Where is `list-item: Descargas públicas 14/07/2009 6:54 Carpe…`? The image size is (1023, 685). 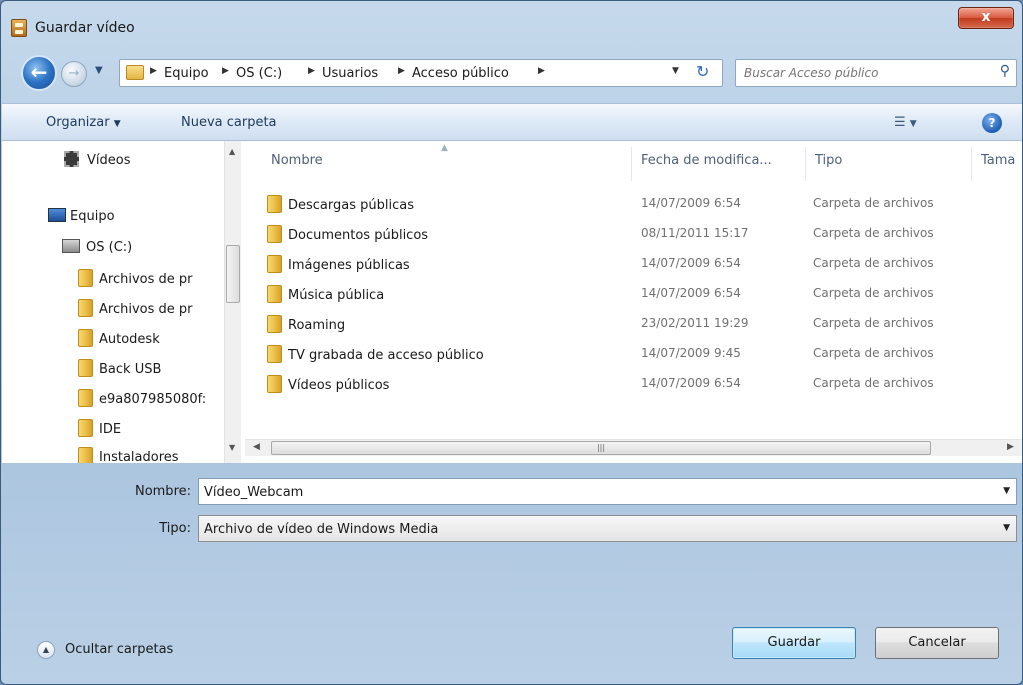
list-item: Descargas públicas 14/07/2009 6:54 Carpe… is located at coordinates (637, 204).